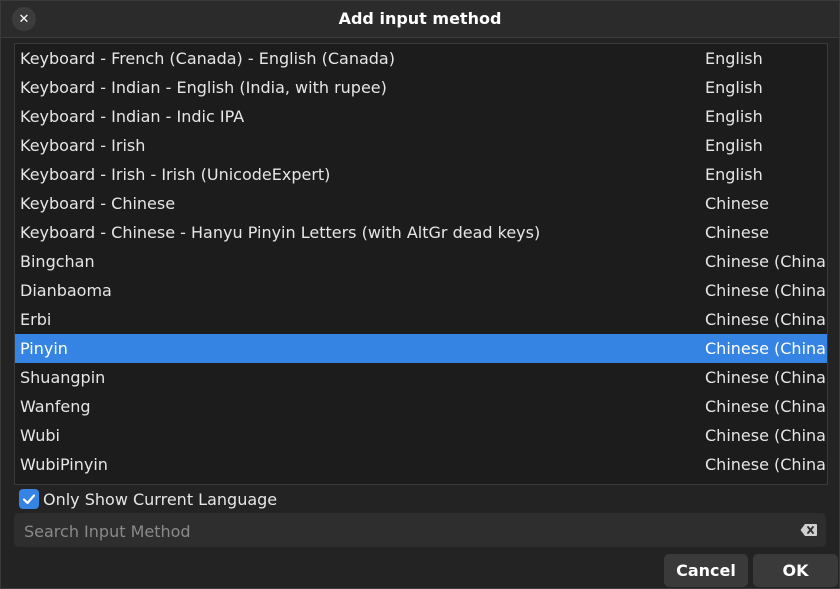  What do you see at coordinates (421, 116) in the screenshot?
I see `list-item: Keyboard - Indian - Indic IPA English` at bounding box center [421, 116].